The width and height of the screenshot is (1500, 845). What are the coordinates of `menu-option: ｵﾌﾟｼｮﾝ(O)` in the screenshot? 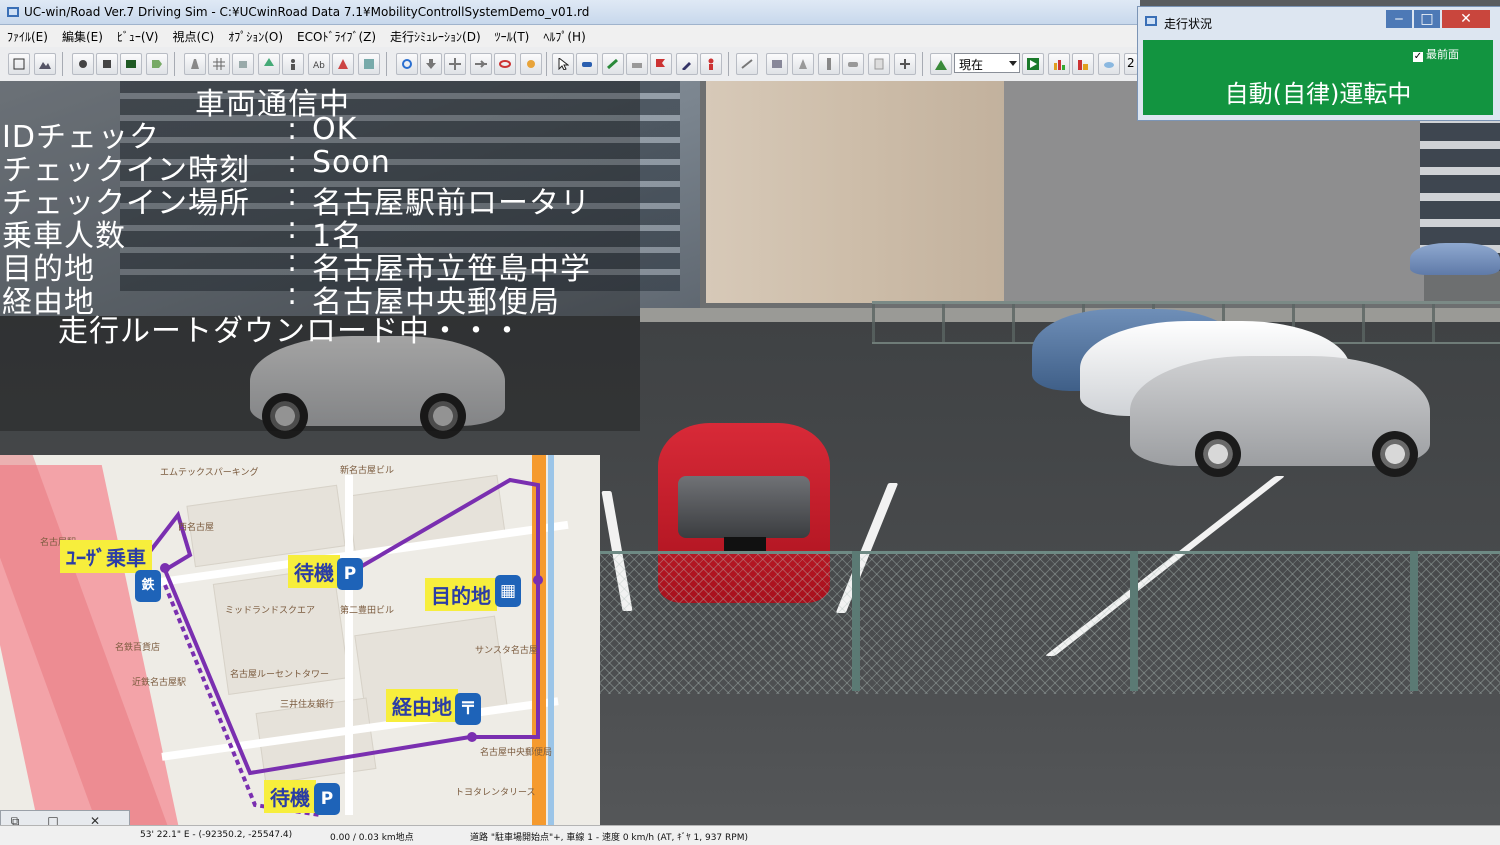 It's located at (255, 36).